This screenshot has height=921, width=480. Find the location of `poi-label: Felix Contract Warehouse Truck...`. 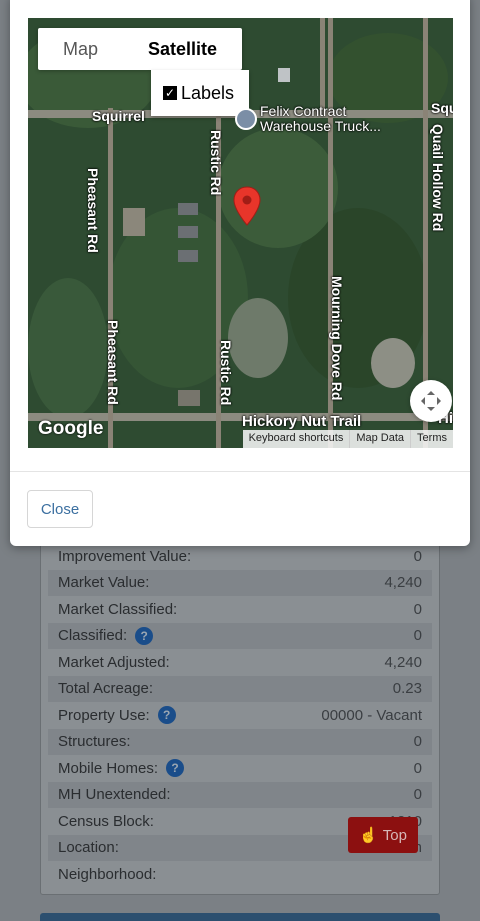

poi-label: Felix Contract Warehouse Truck... is located at coordinates (320, 119).